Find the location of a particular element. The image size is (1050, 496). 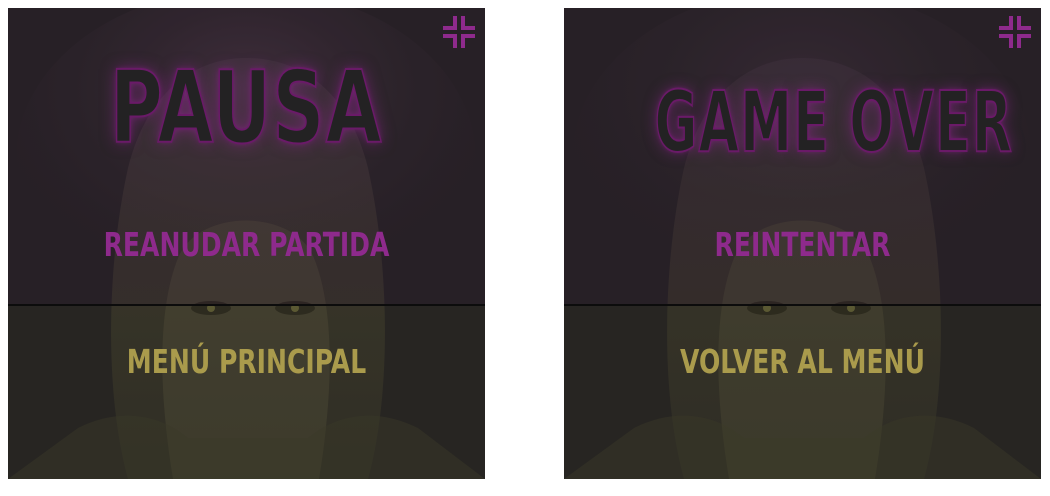

main-menu-button: MENÚ PRINCIPAL is located at coordinates (246, 362).